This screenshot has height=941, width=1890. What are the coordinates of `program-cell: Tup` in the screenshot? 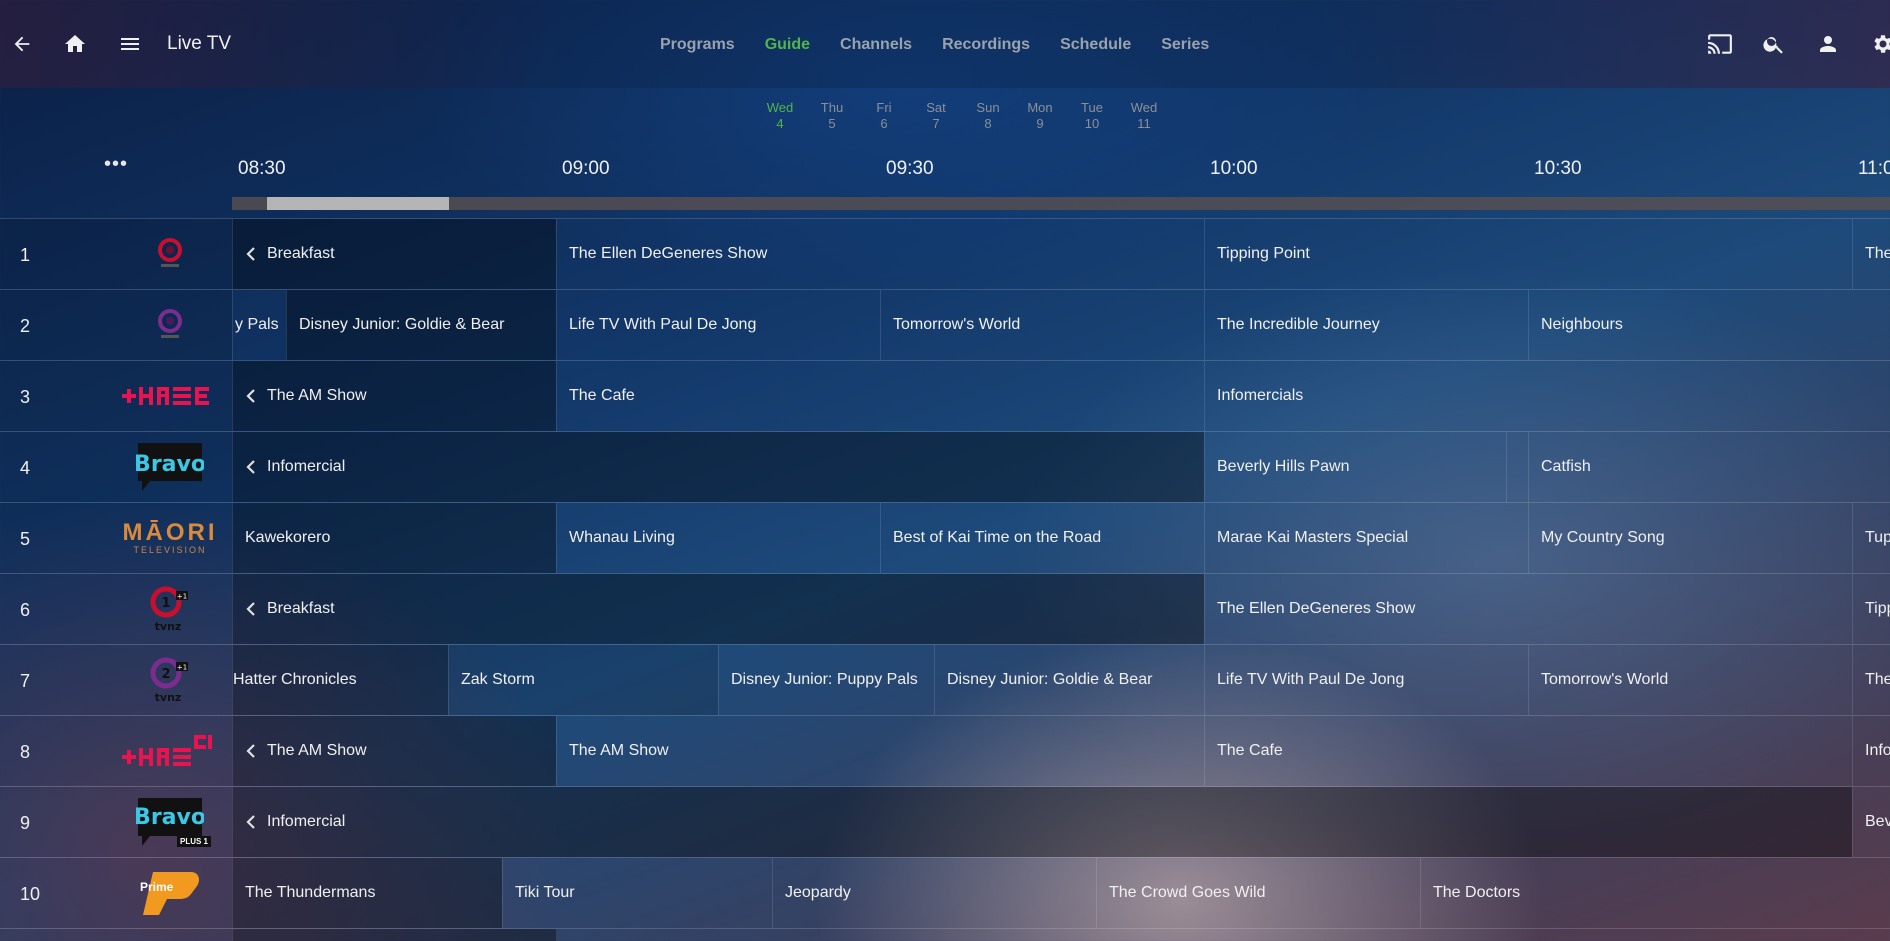 It's located at (1871, 538).